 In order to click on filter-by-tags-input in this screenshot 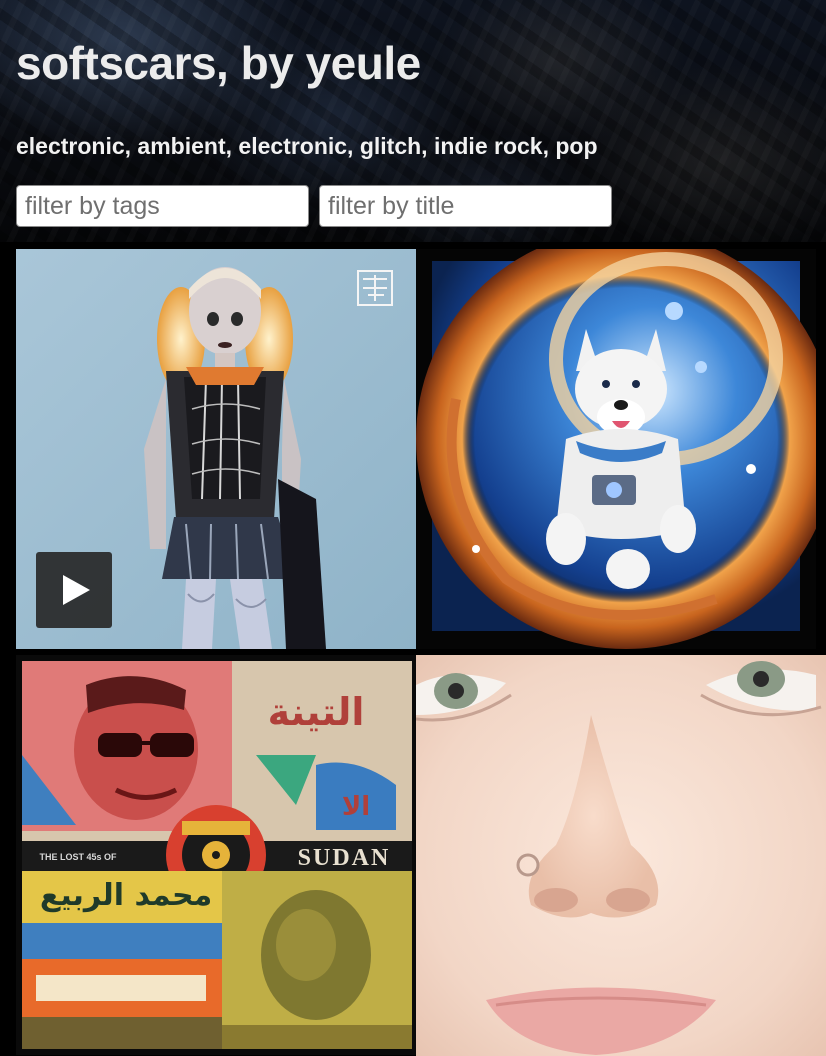, I will do `click(162, 206)`.